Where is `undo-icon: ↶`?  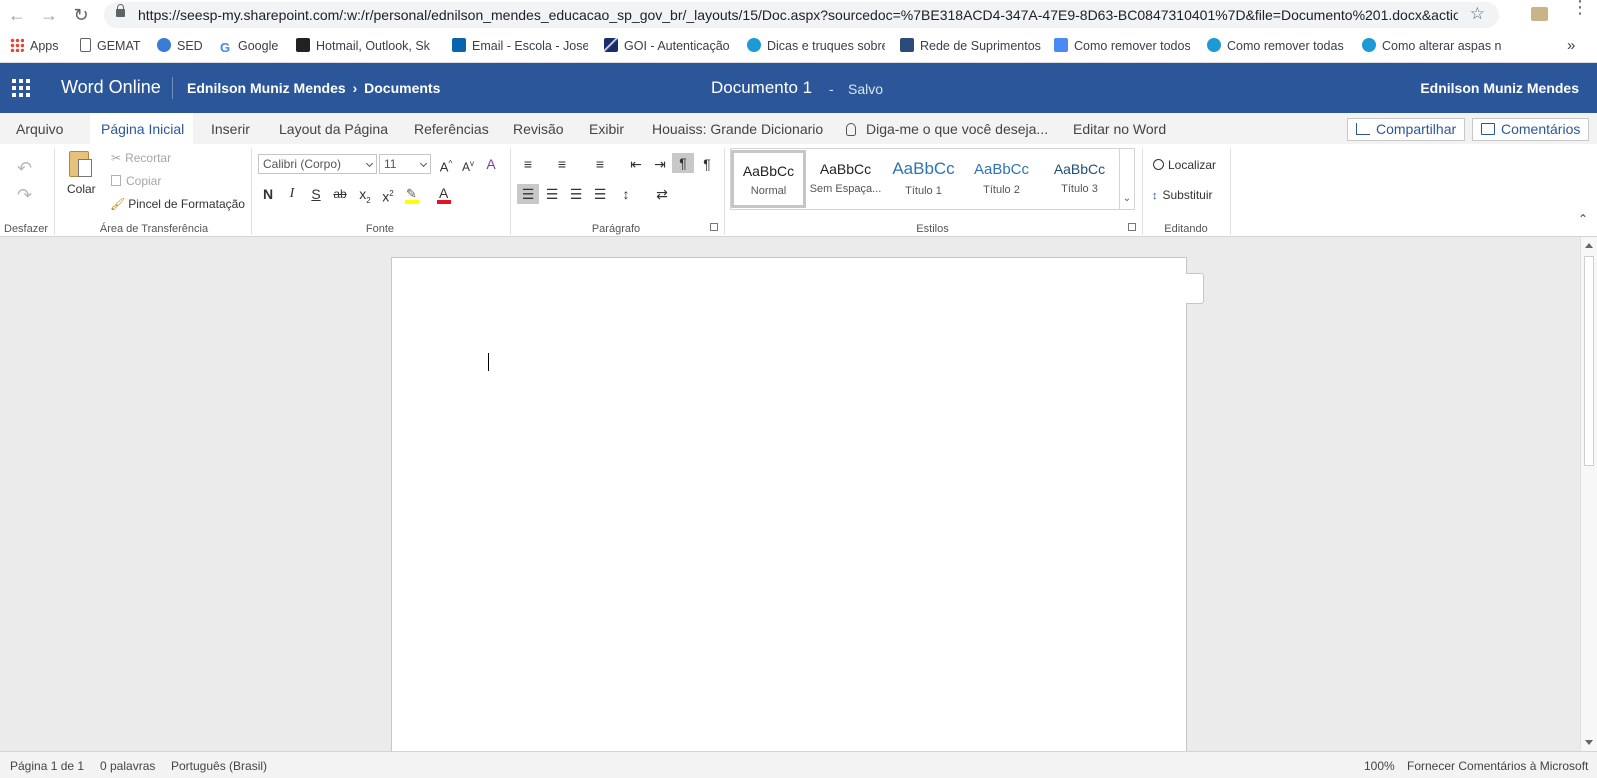 undo-icon: ↶ is located at coordinates (24, 168).